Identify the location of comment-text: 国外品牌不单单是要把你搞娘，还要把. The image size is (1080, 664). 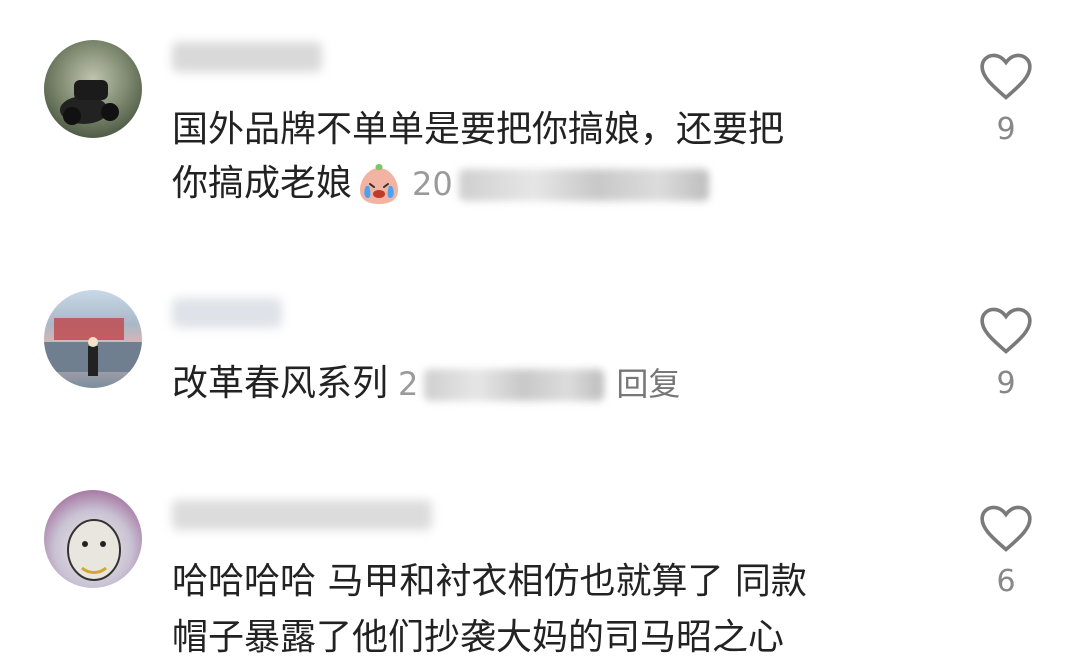
(478, 129).